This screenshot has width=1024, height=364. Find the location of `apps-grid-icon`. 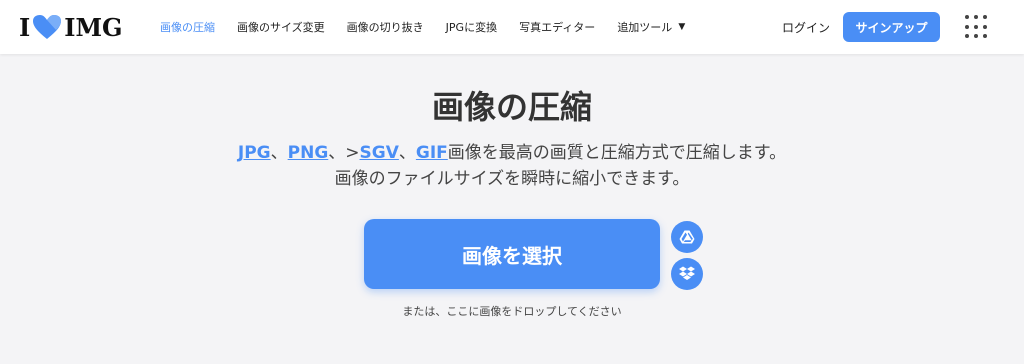

apps-grid-icon is located at coordinates (977, 27).